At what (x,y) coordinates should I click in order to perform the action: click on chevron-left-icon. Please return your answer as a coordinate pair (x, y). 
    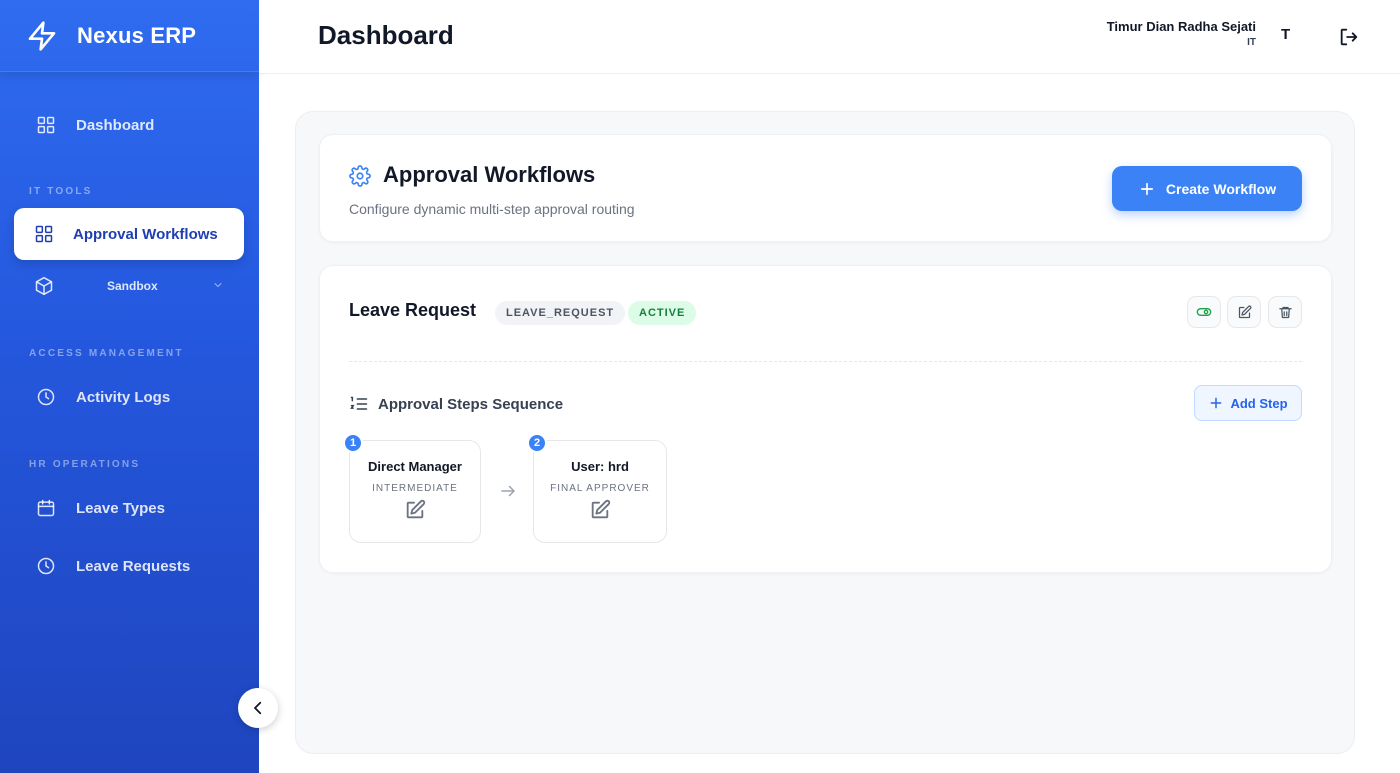
    Looking at the image, I should click on (258, 708).